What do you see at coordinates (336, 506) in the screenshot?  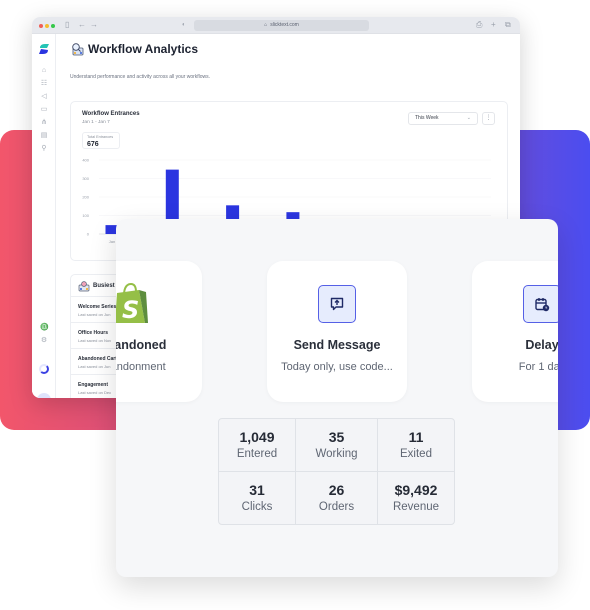 I see `stat-label: Orders` at bounding box center [336, 506].